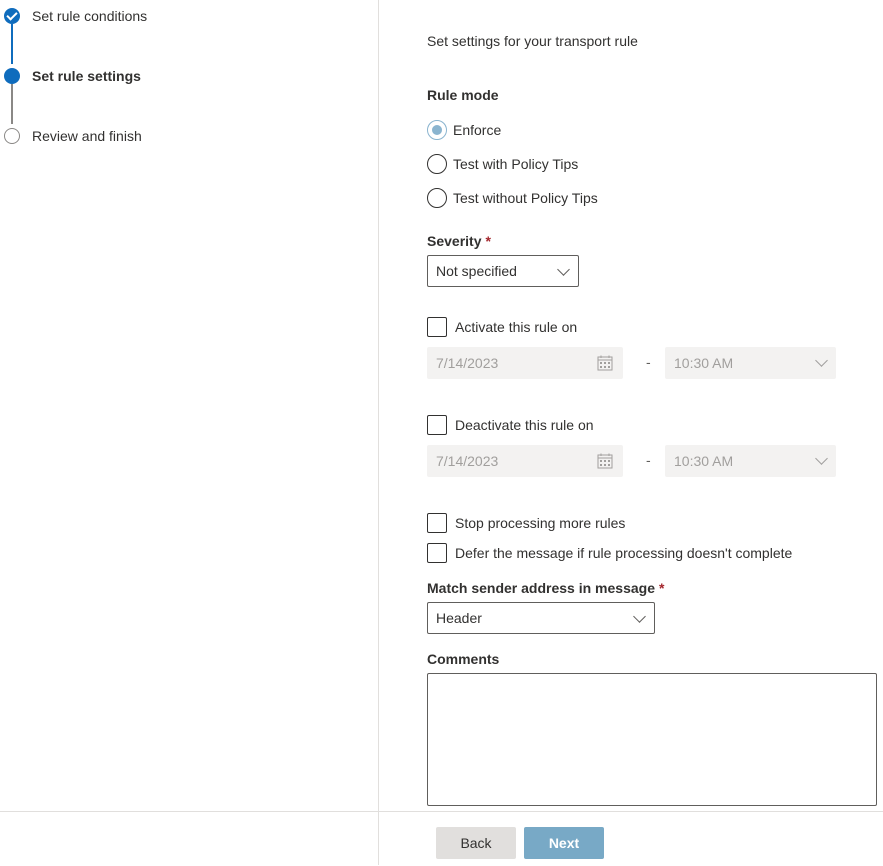 This screenshot has width=883, height=866. Describe the element at coordinates (525, 198) in the screenshot. I see `radio-label: Test without Policy Tips` at that location.